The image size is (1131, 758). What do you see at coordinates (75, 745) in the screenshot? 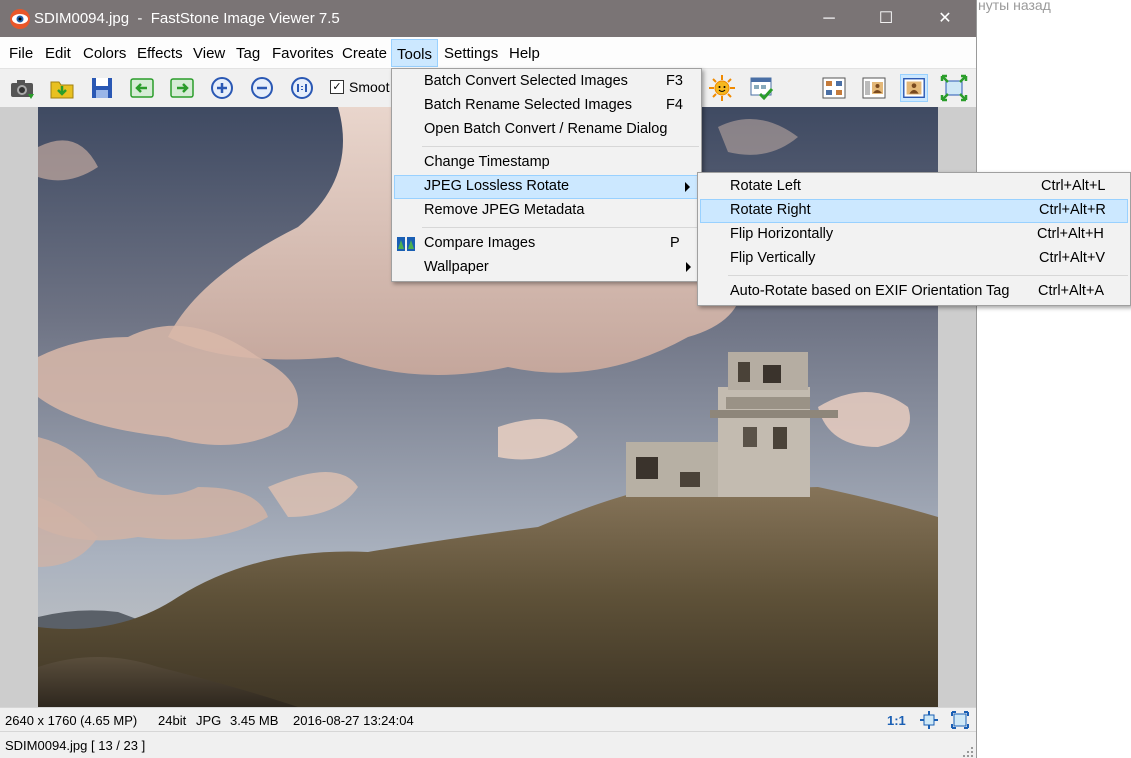
I see `file-position: SDIM0094.jpg [ 13 / 23 ]` at bounding box center [75, 745].